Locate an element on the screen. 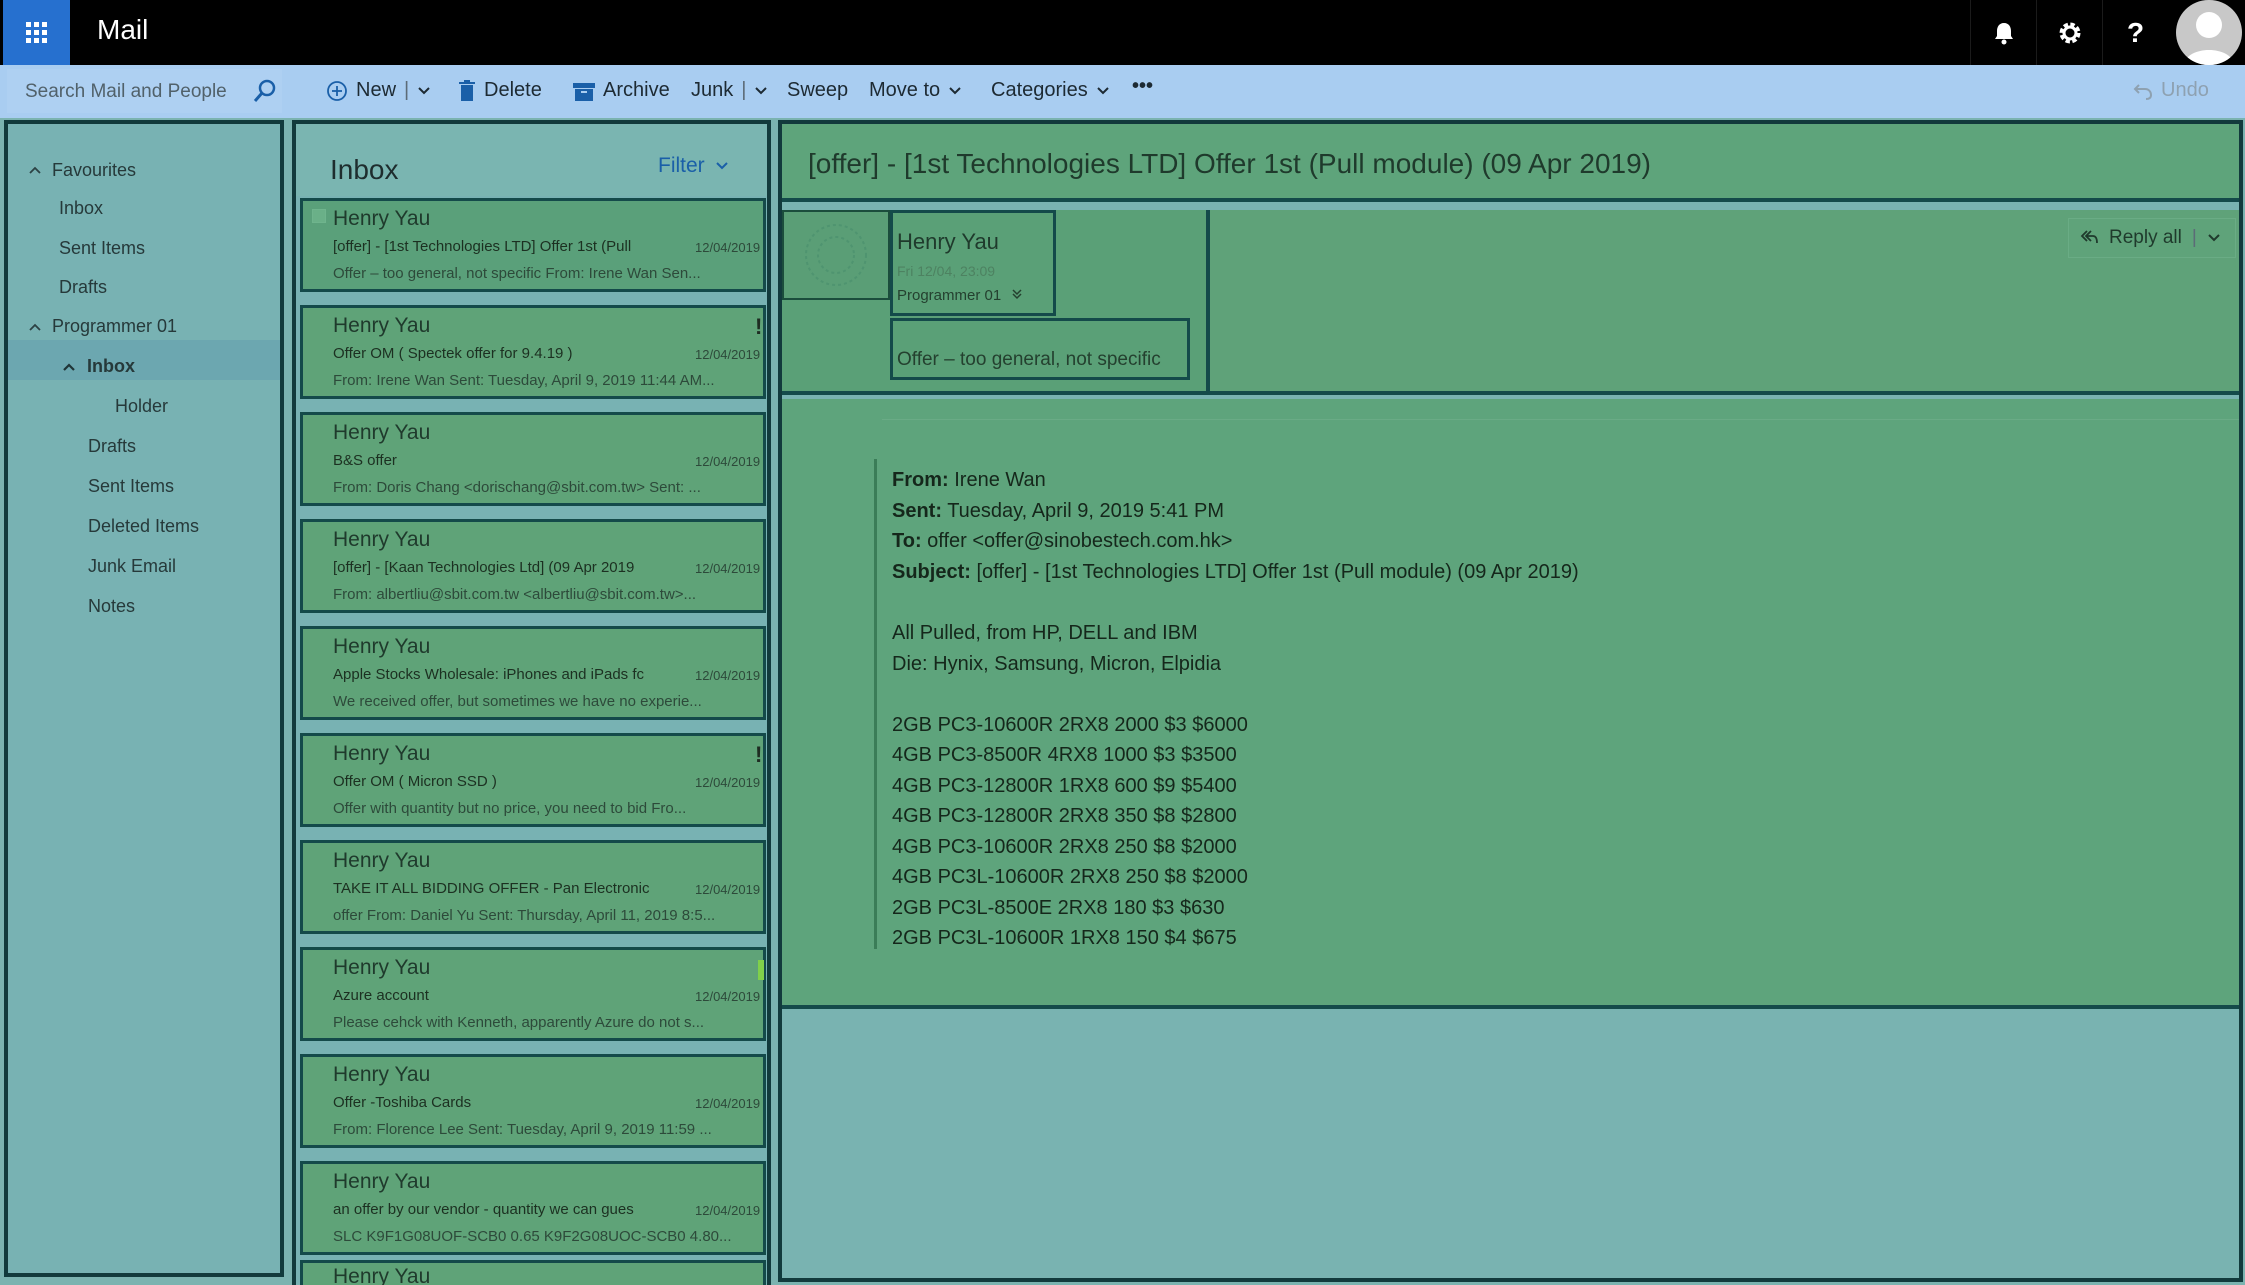  message-subject: Offer OM ( Spectek offer for 9.4.19 ) is located at coordinates (453, 353).